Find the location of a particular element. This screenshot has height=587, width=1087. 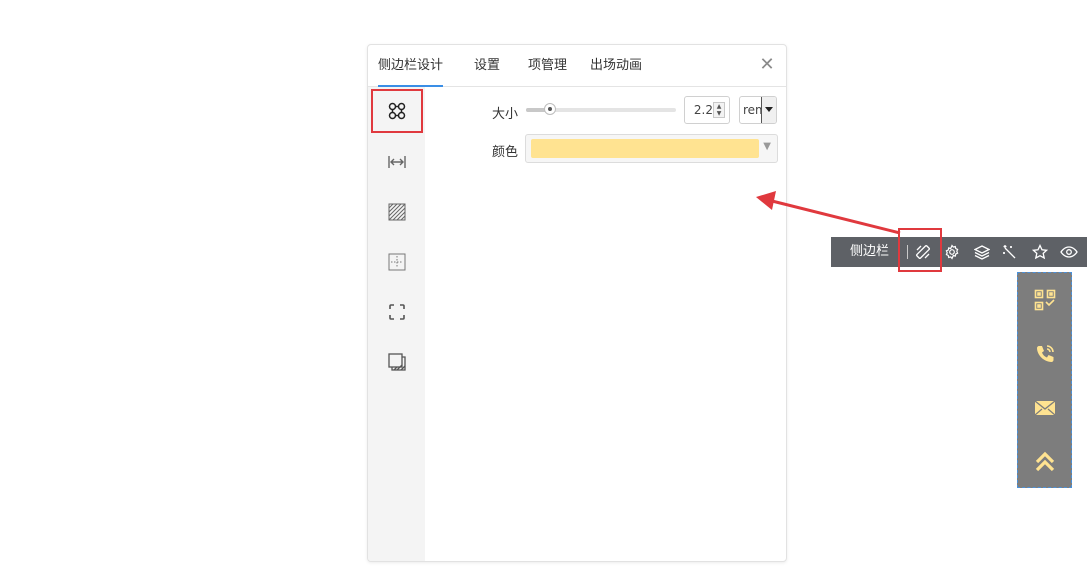

increment-icon: ▲ is located at coordinates (719, 106).